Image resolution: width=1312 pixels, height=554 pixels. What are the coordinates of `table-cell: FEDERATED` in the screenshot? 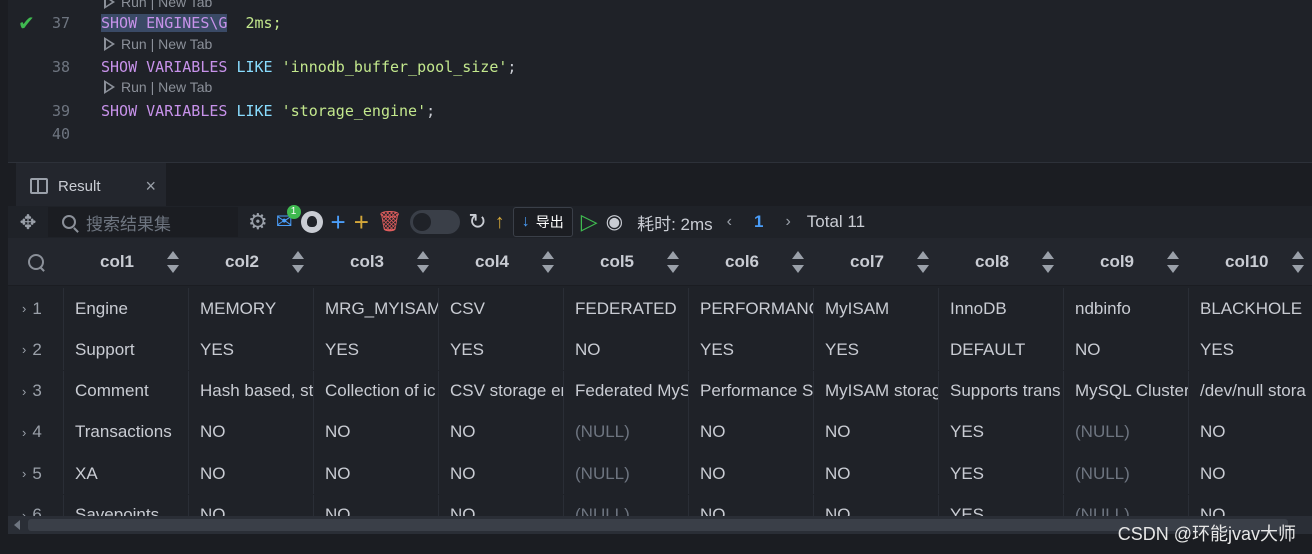 It's located at (626, 308).